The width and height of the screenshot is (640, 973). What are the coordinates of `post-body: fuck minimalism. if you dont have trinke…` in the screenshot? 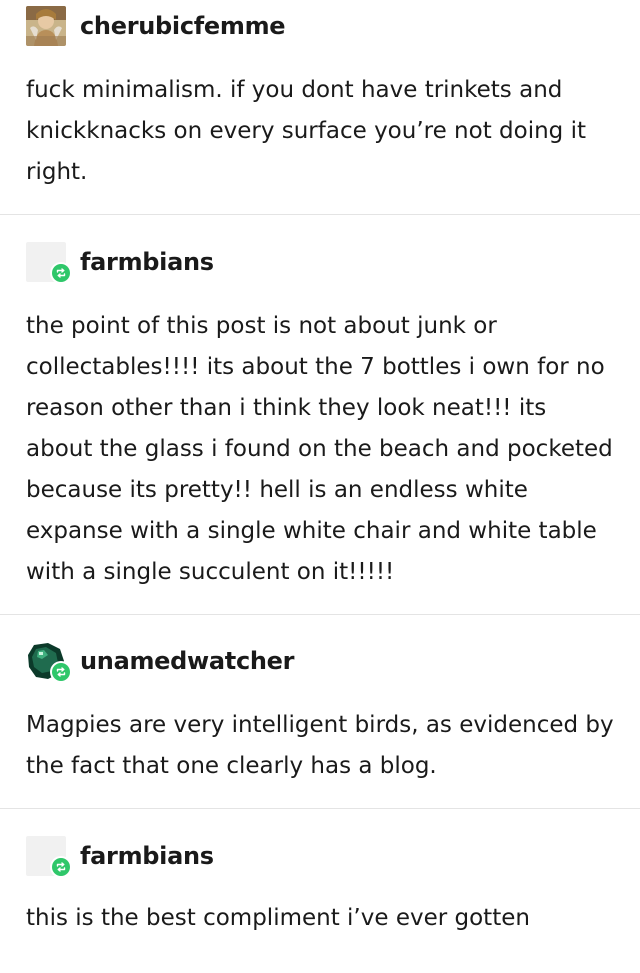 It's located at (306, 131).